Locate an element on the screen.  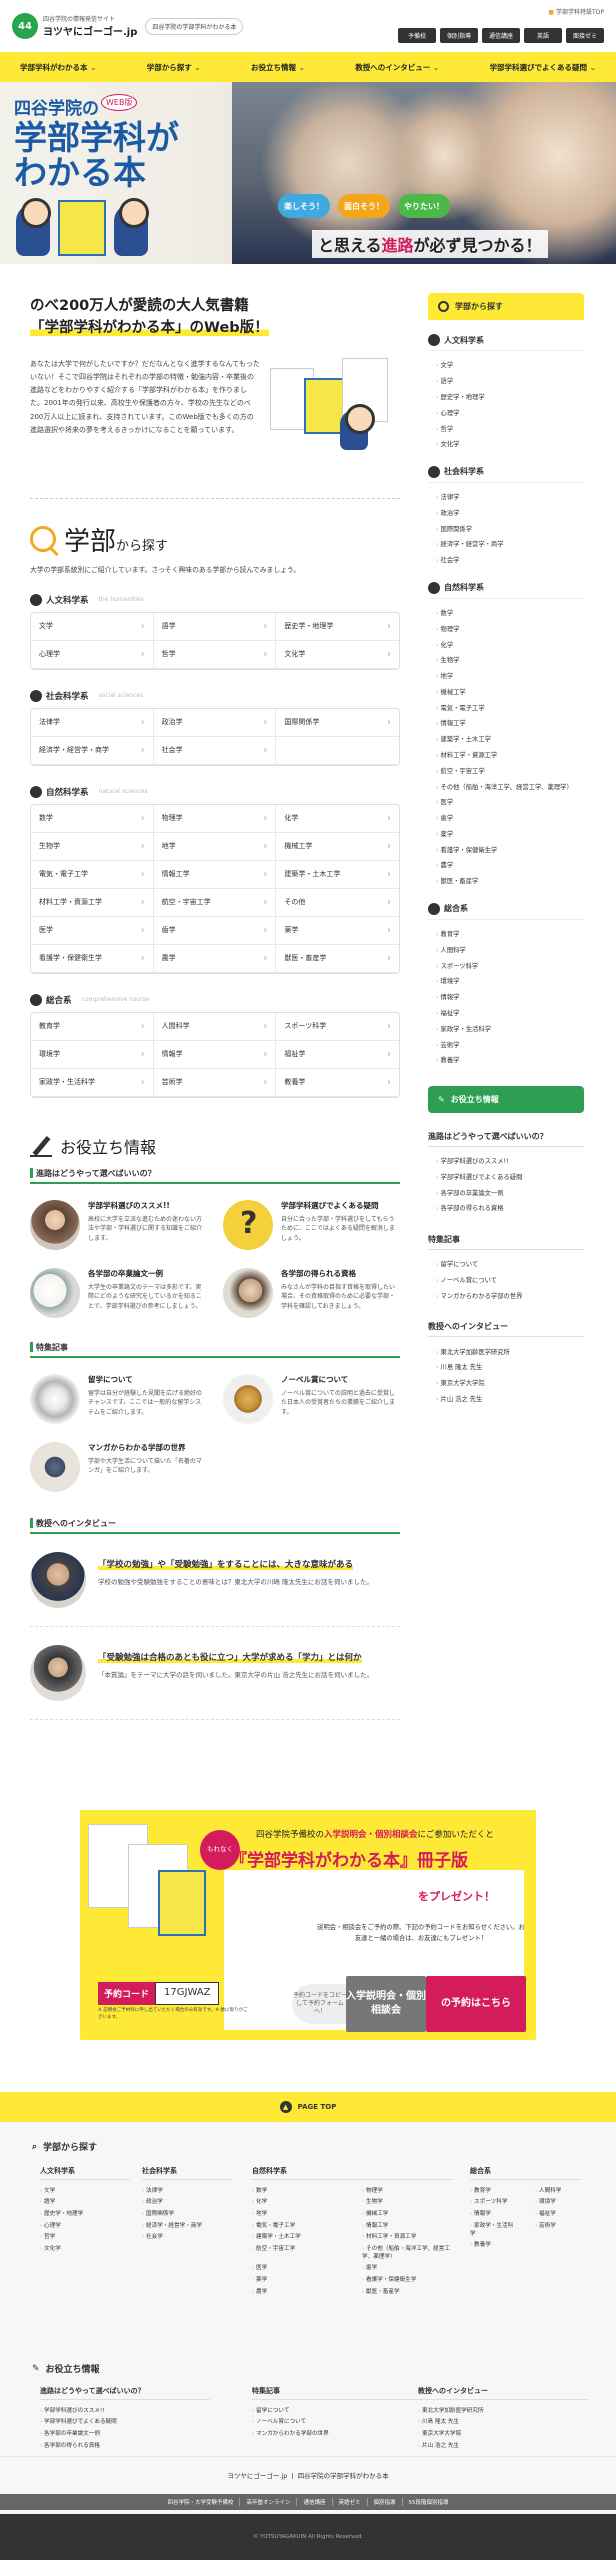
footer-link: 航空・宇宙工学 is located at coordinates (297, 2252).